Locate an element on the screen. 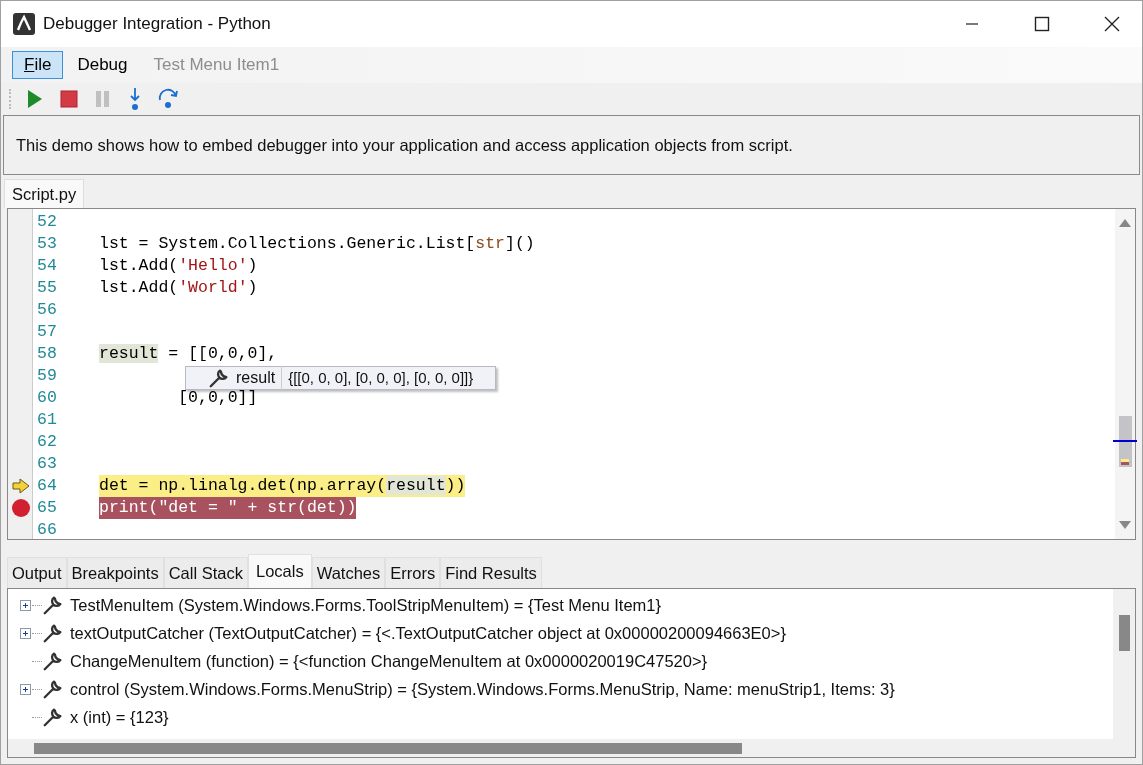 This screenshot has width=1143, height=765. variable-entry: x (int) = {123} is located at coordinates (119, 717).